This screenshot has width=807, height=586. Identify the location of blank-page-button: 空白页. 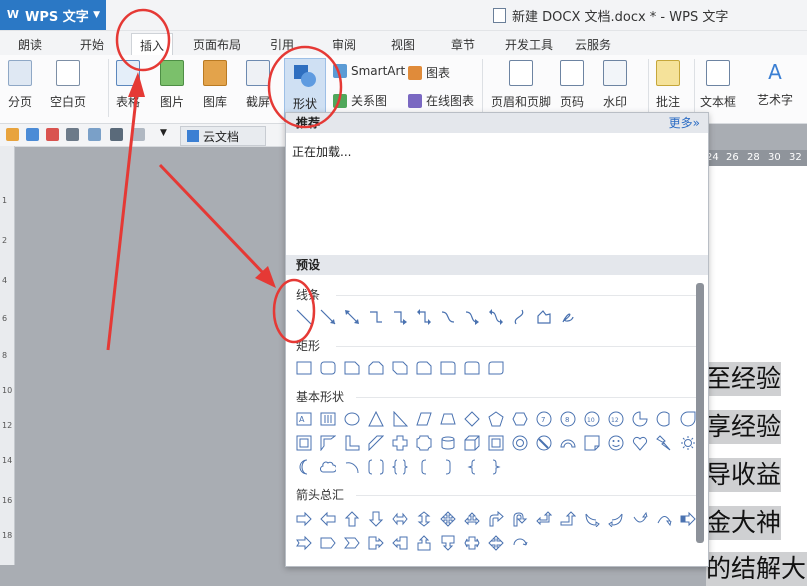
(68, 85).